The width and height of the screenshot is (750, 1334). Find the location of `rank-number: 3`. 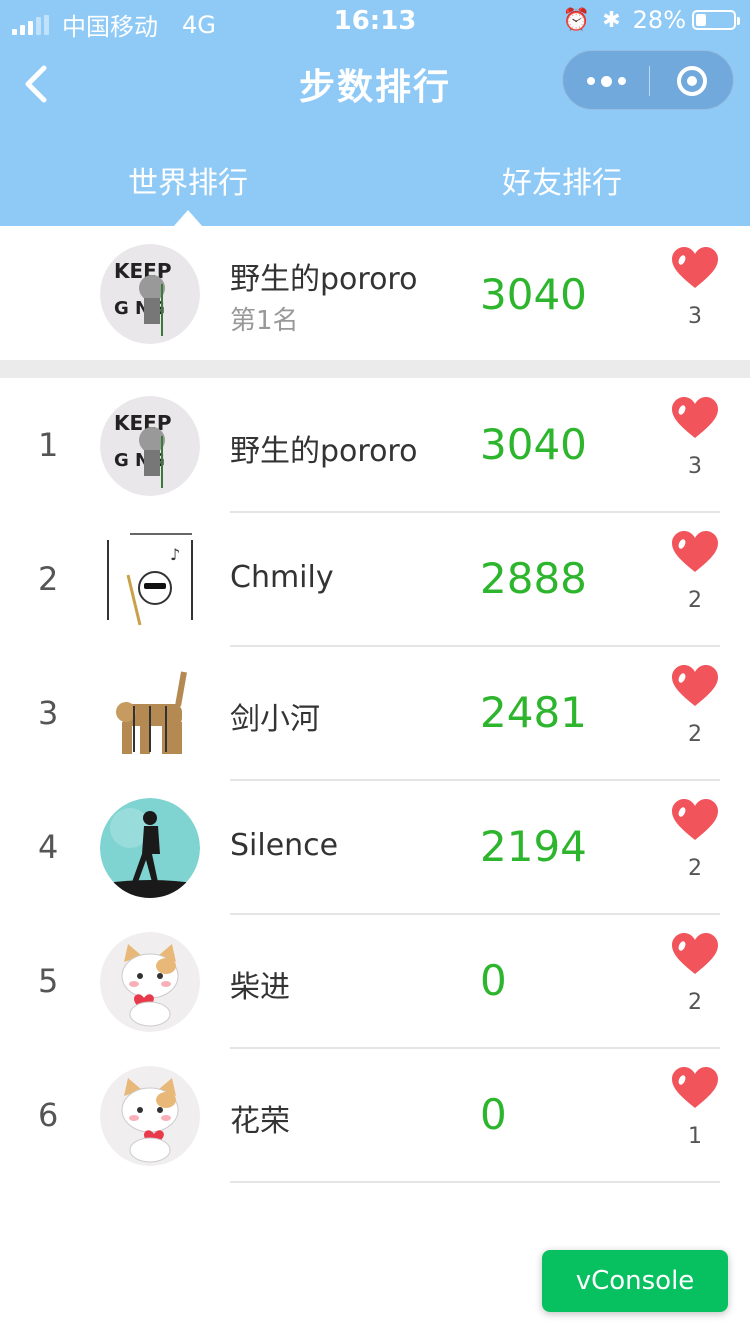

rank-number: 3 is located at coordinates (48, 713).